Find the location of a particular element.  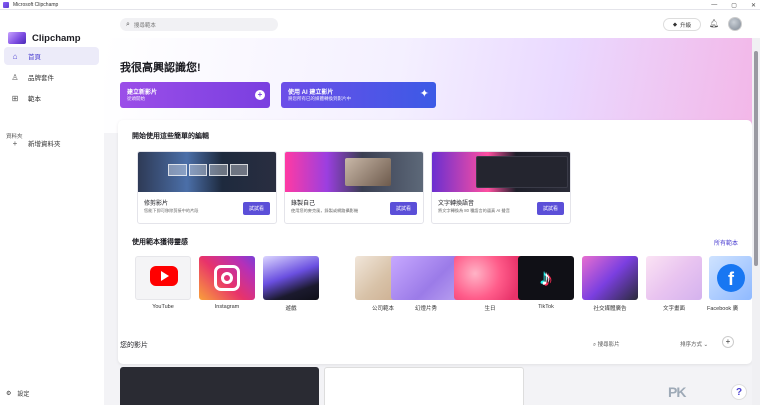

template-birthday is located at coordinates (489, 278).